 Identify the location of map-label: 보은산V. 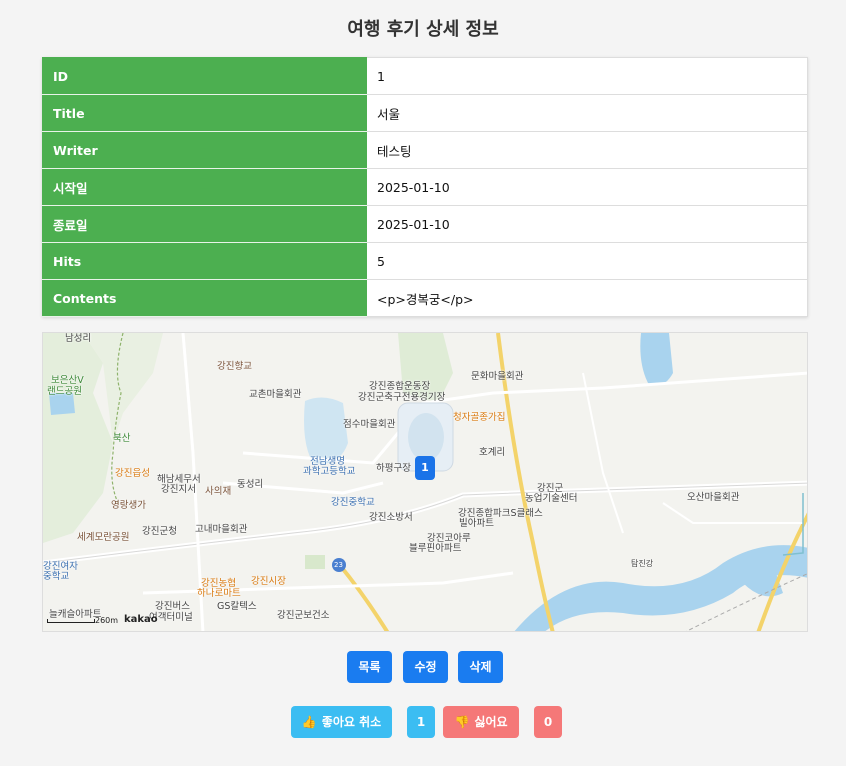
(67, 380).